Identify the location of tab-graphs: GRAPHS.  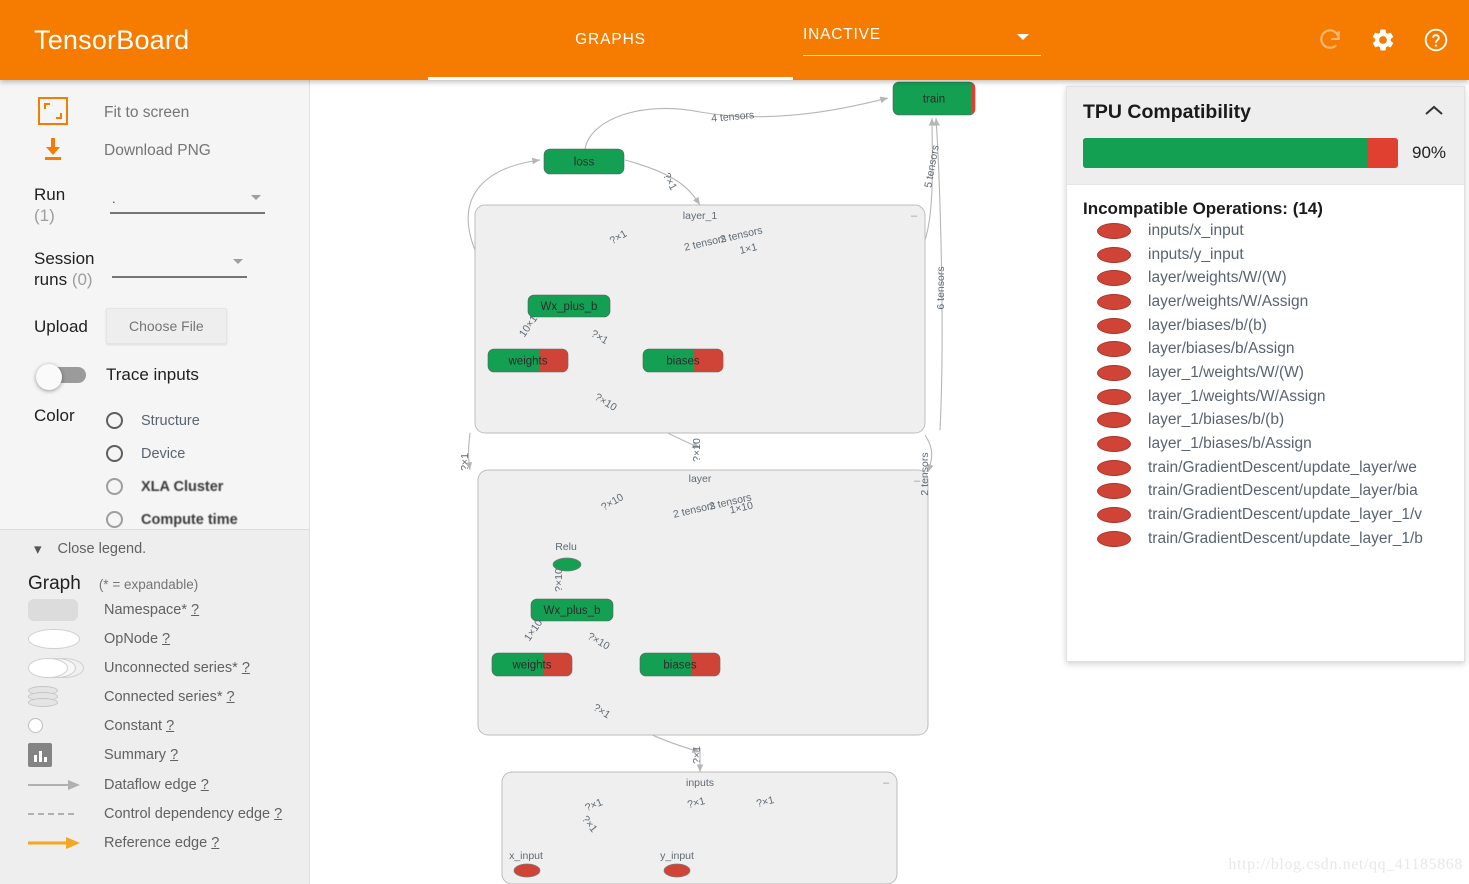
(610, 40).